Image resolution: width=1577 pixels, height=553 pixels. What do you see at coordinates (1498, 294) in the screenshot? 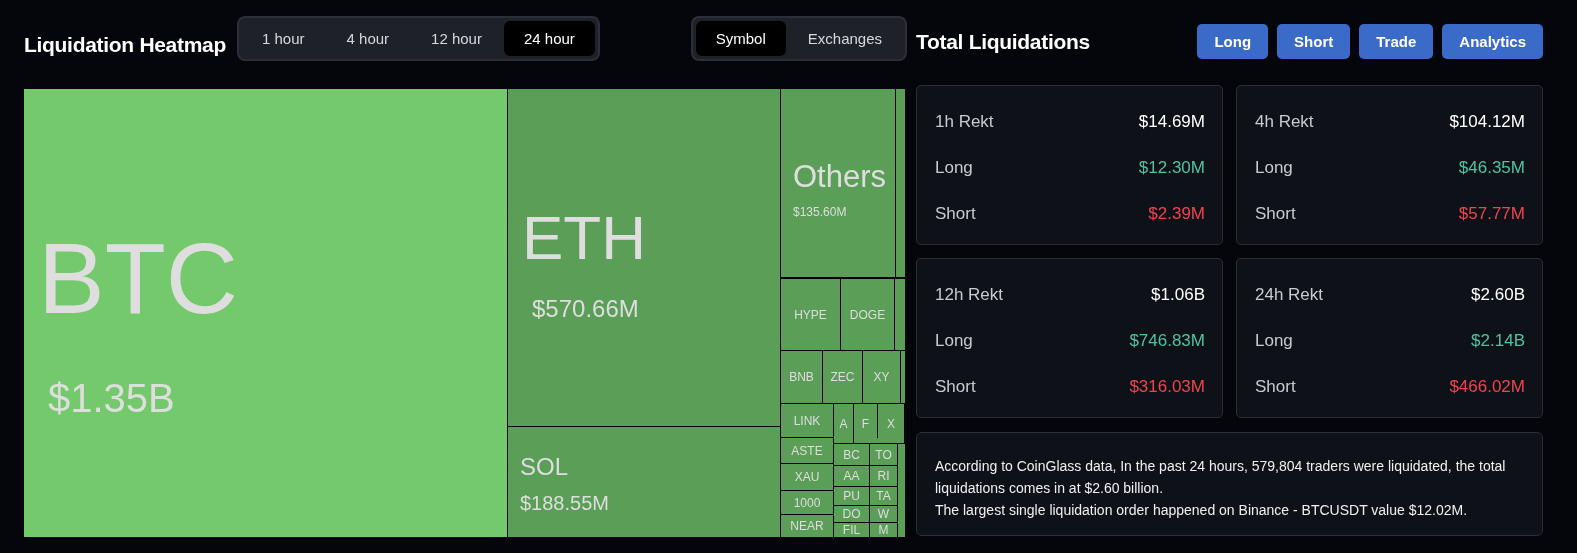
I see `total-value: $2.60B` at bounding box center [1498, 294].